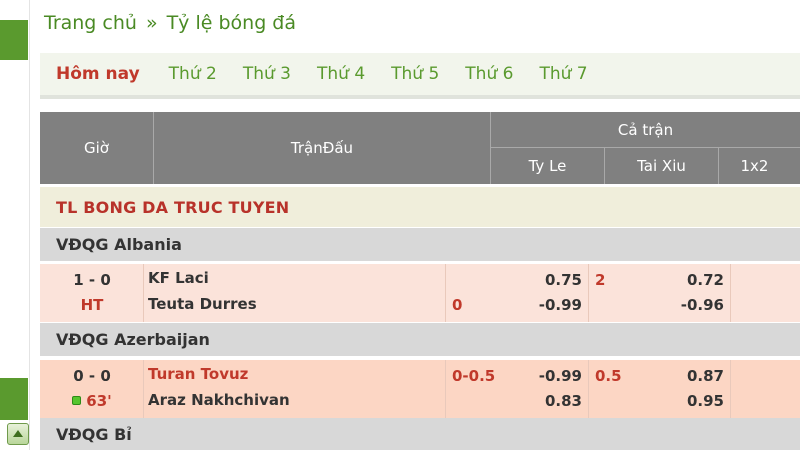  I want to click on scroll-to-top-button, so click(18, 434).